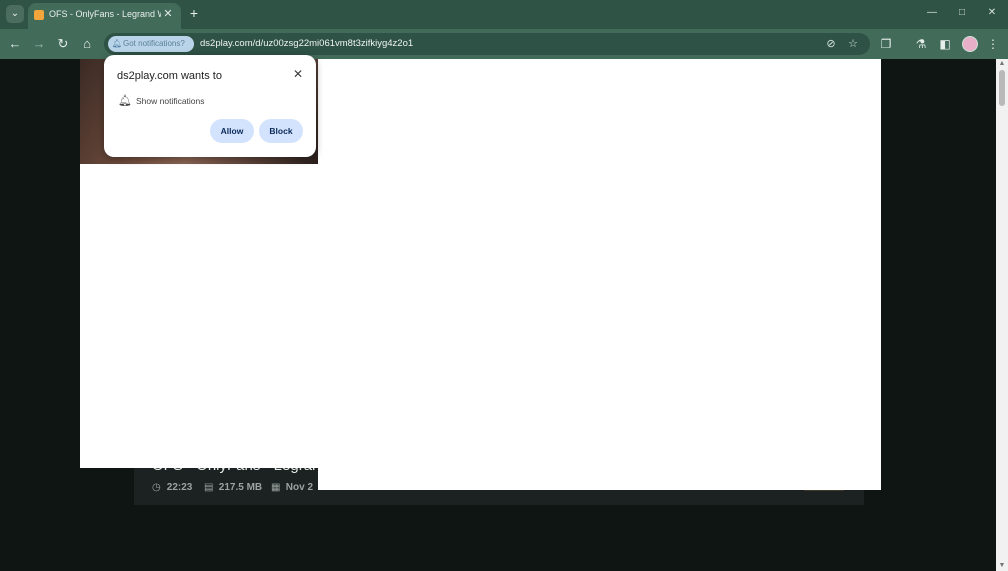 This screenshot has height=571, width=1008. What do you see at coordinates (886, 44) in the screenshot?
I see `extensions-icon: ❐` at bounding box center [886, 44].